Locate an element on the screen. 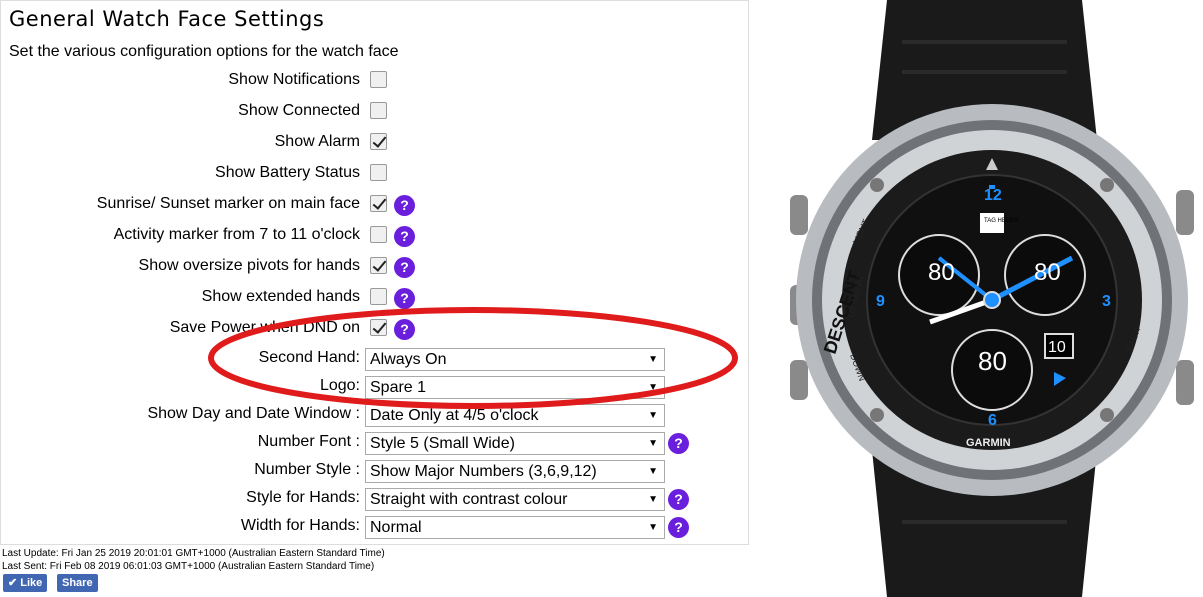 Image resolution: width=1203 pixels, height=597 pixels. checkbox-label: Show oversize pivots for hands is located at coordinates (249, 265).